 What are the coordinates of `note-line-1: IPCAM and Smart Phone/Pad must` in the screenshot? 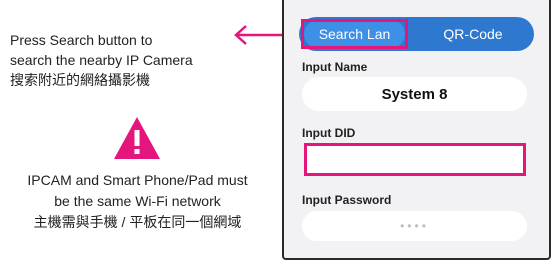 It's located at (137, 180).